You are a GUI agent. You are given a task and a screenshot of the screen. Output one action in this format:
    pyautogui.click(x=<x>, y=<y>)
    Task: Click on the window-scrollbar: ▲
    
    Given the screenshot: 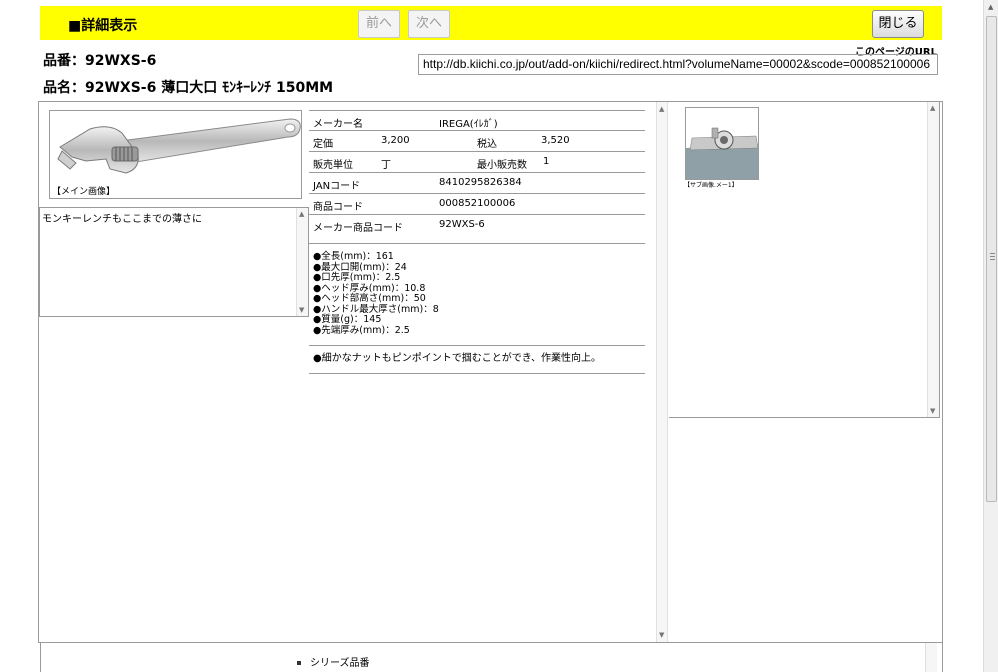 What is the action you would take?
    pyautogui.click(x=990, y=336)
    